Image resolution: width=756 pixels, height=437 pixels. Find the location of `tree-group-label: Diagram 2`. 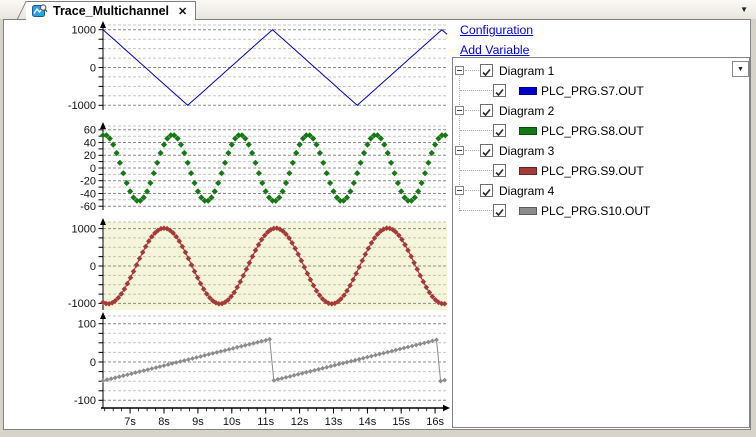

tree-group-label: Diagram 2 is located at coordinates (527, 111).